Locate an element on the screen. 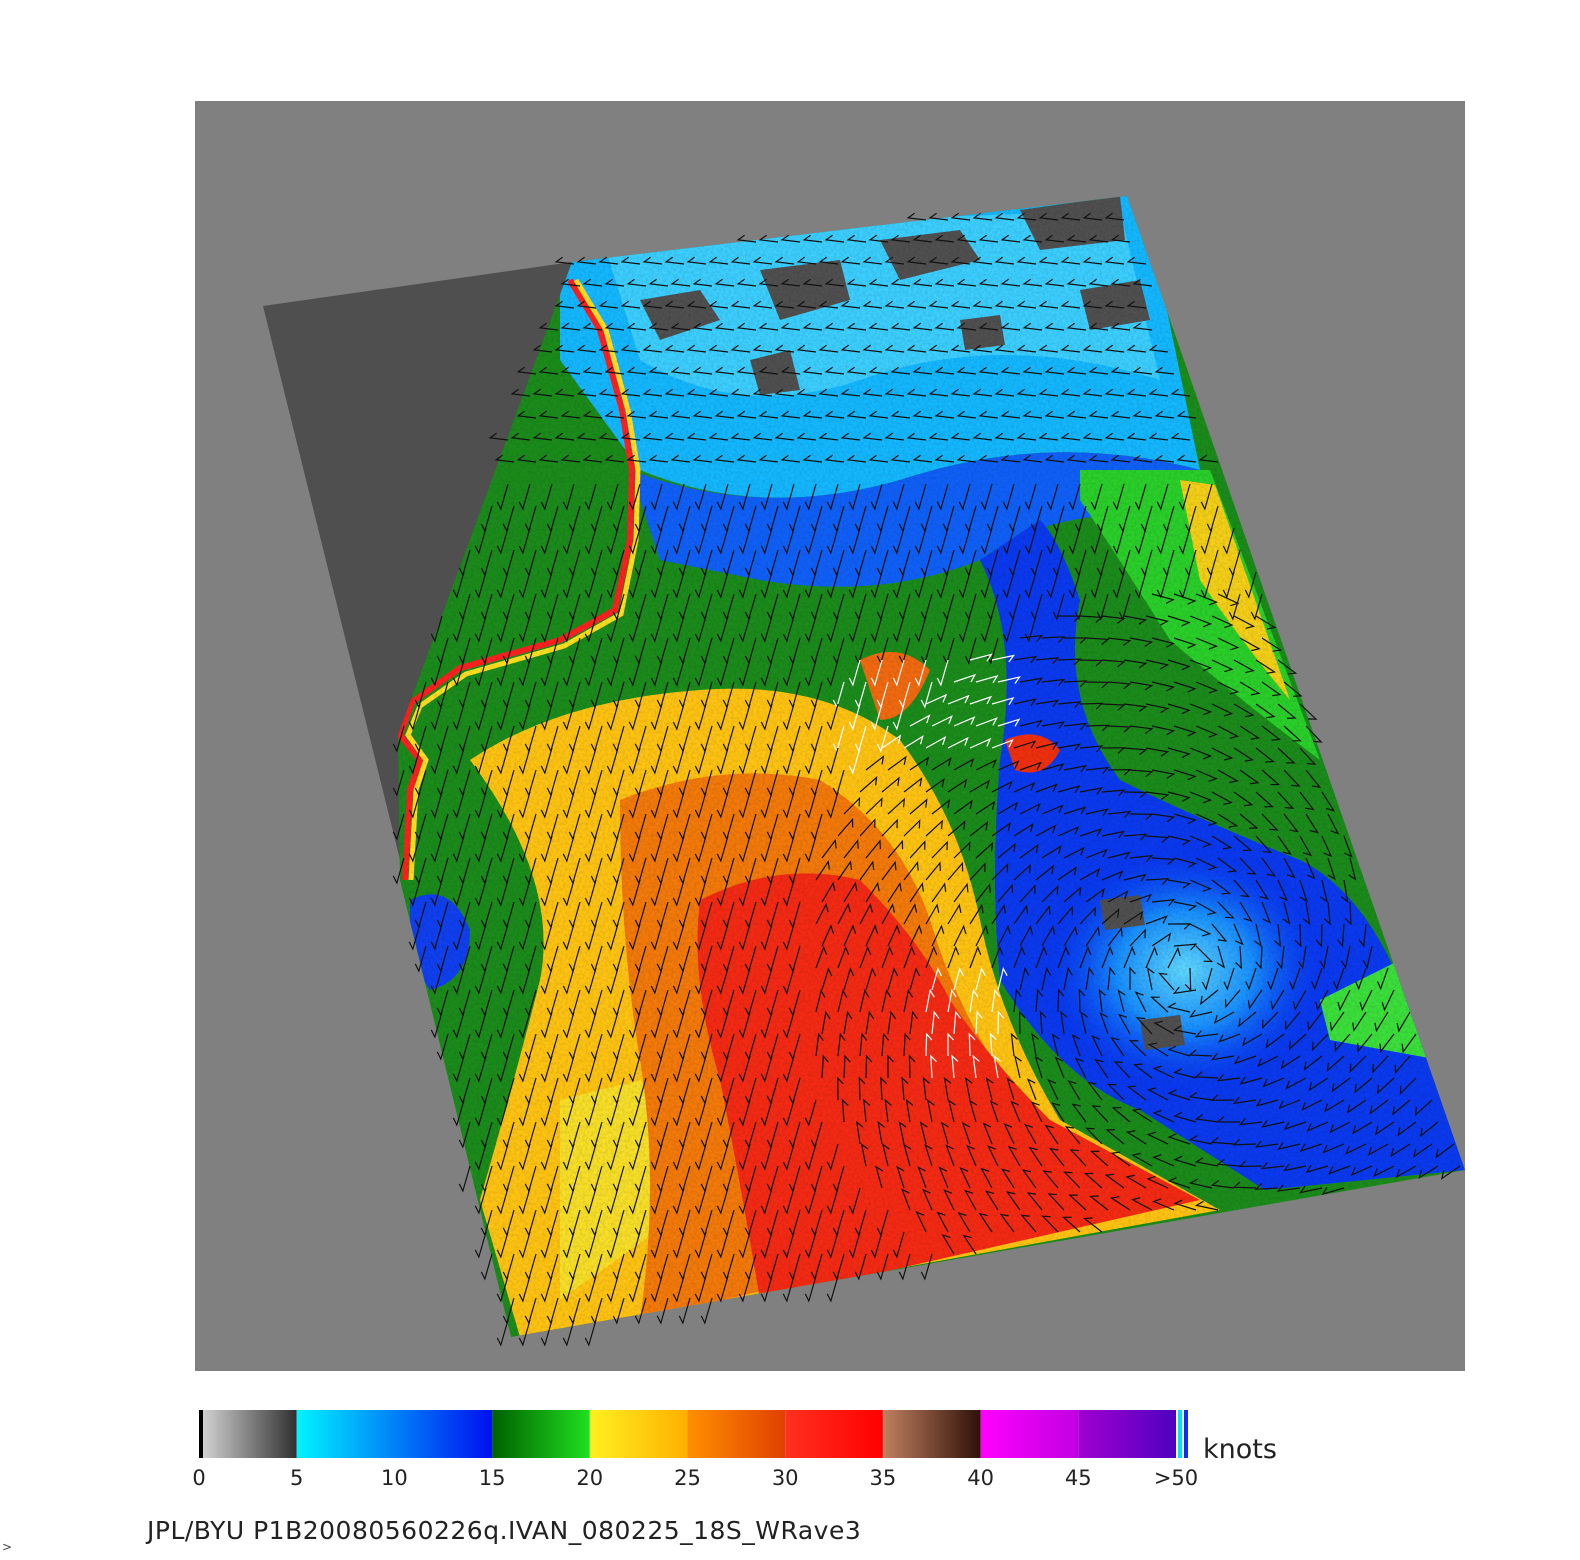 This screenshot has width=1580, height=1560. colorbar-tick-label: 35 is located at coordinates (883, 1478).